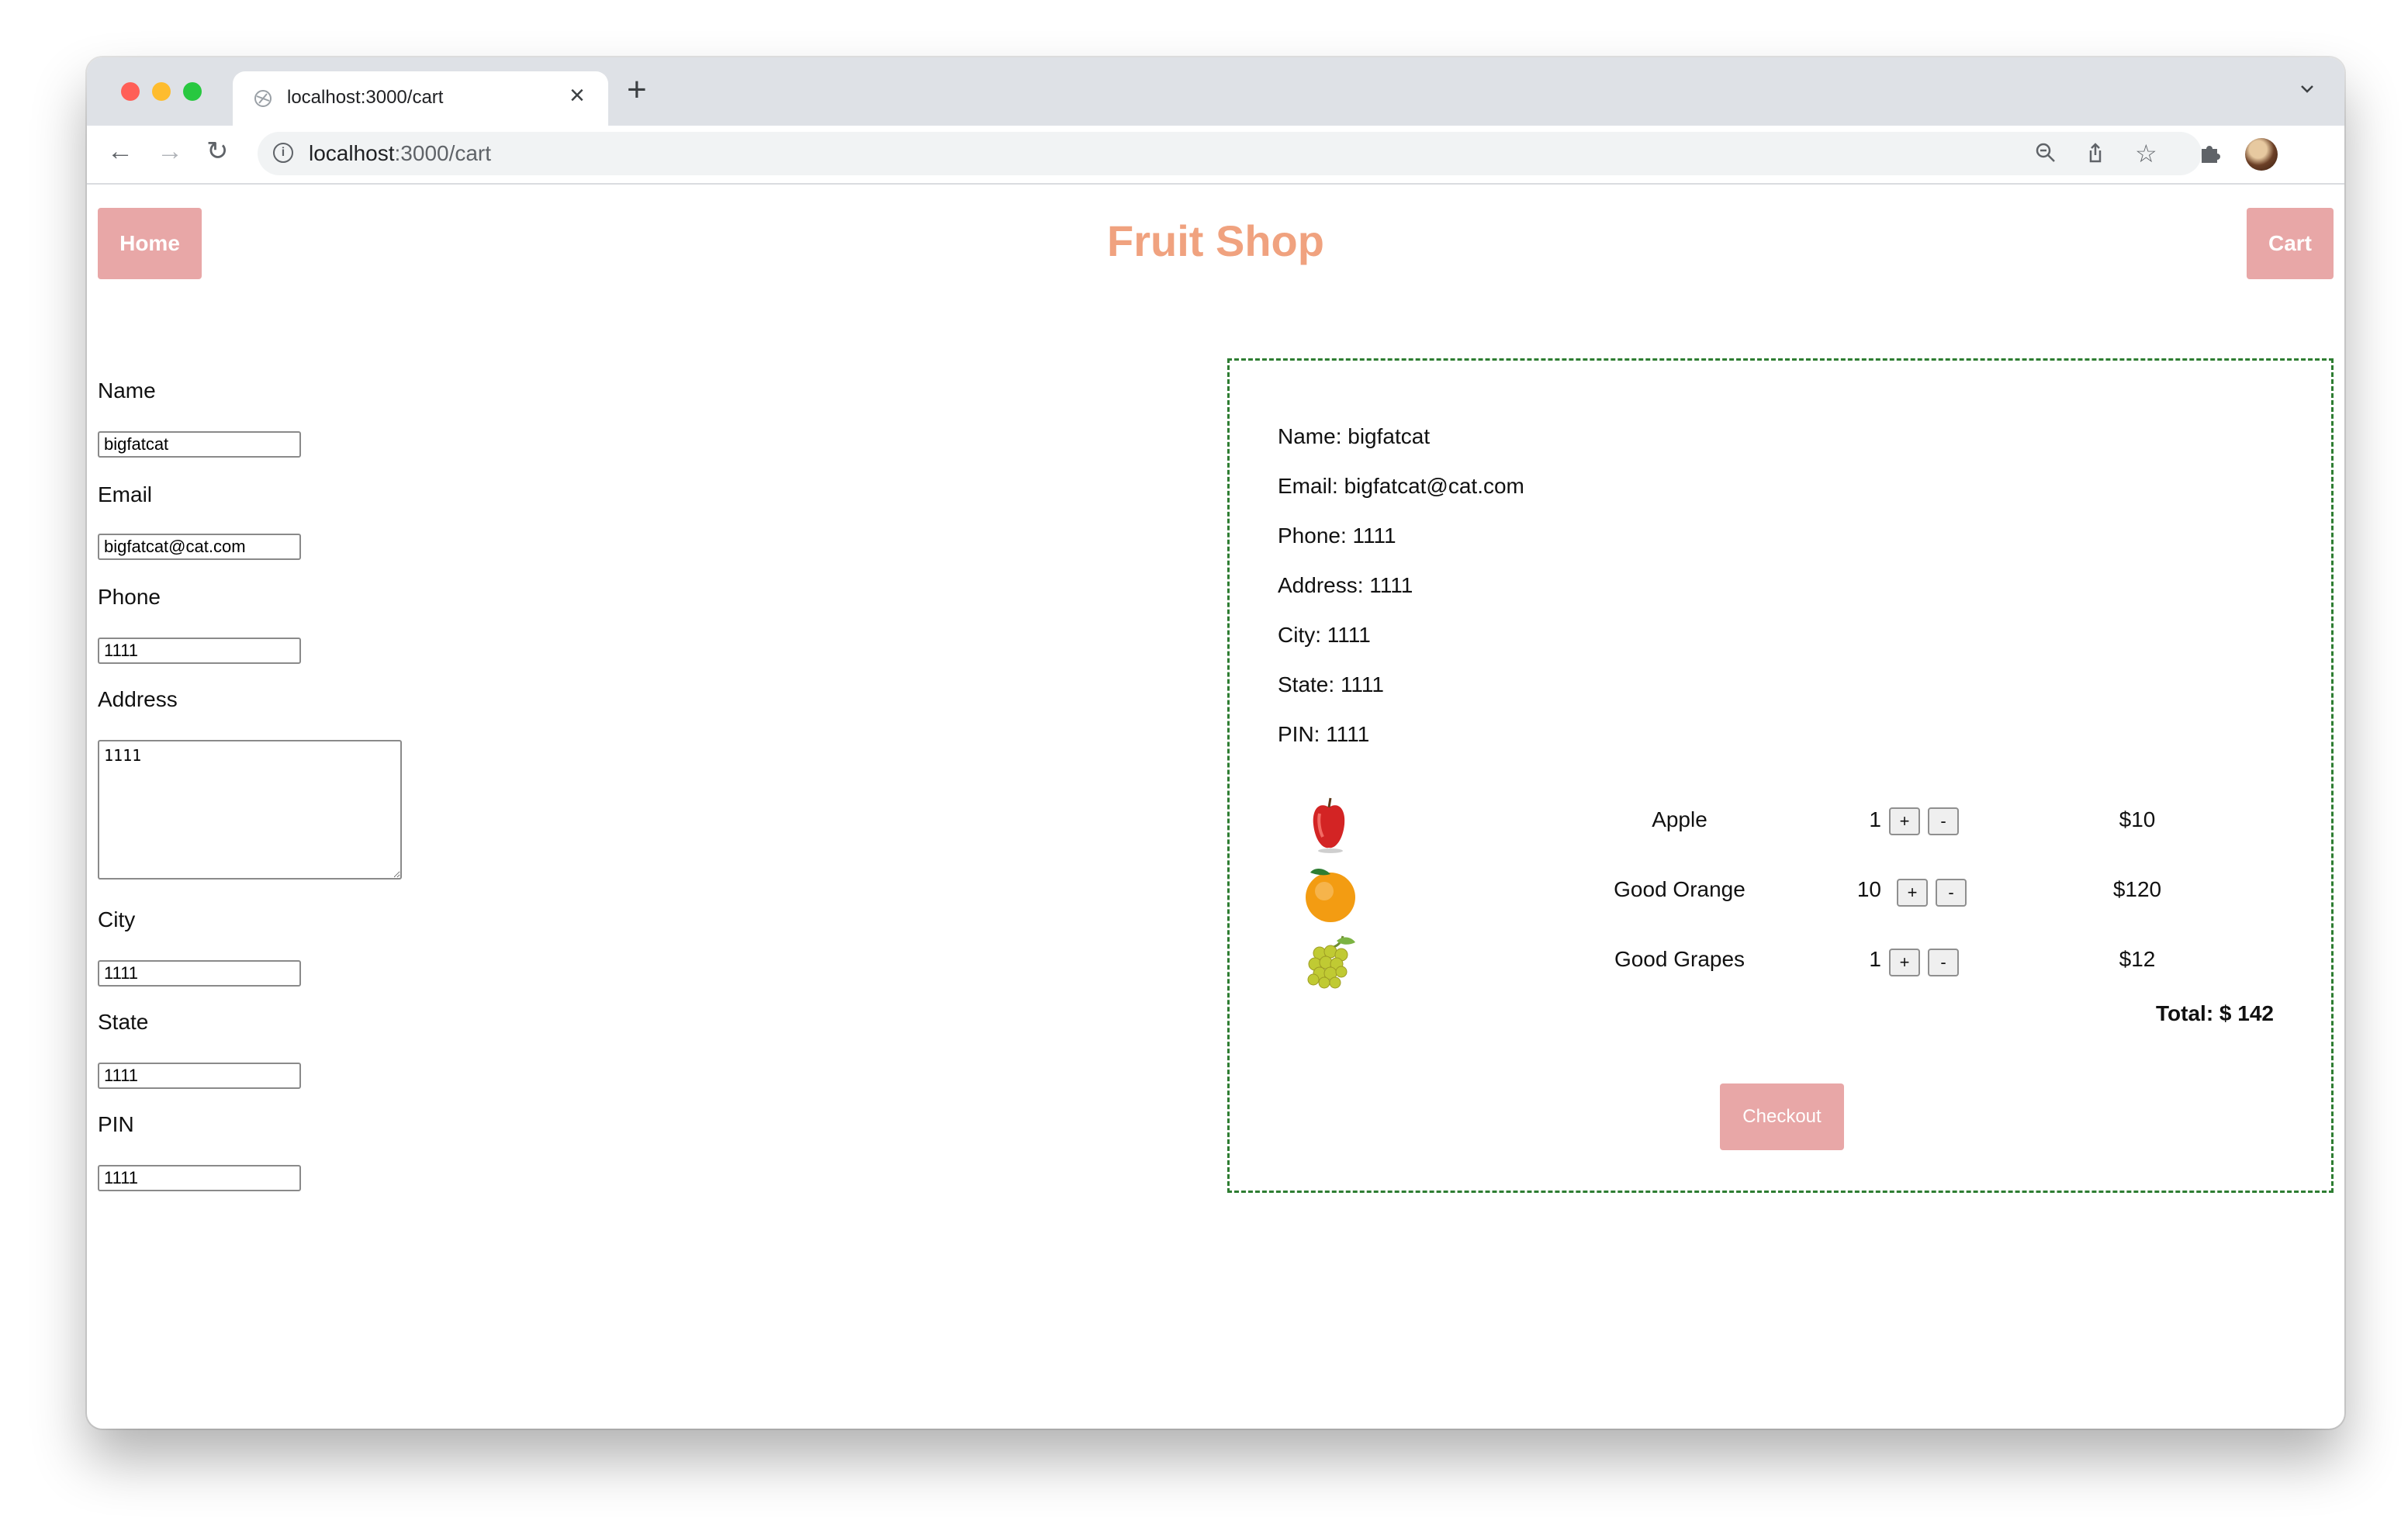 This screenshot has width=2408, height=1531. What do you see at coordinates (577, 95) in the screenshot?
I see `close-icon: ×` at bounding box center [577, 95].